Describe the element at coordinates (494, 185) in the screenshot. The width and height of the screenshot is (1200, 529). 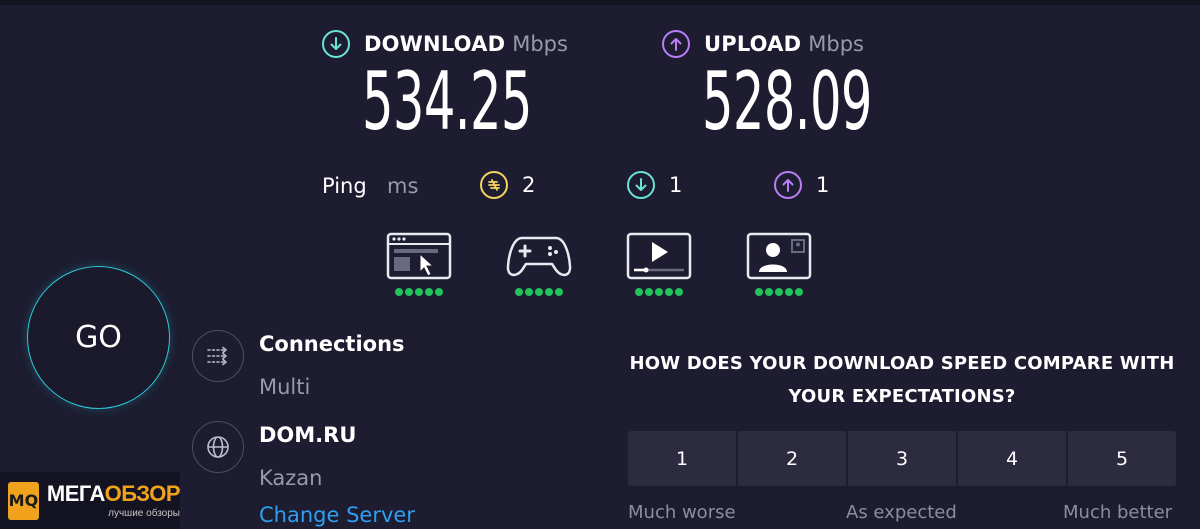
I see `ping-idle-icon` at that location.